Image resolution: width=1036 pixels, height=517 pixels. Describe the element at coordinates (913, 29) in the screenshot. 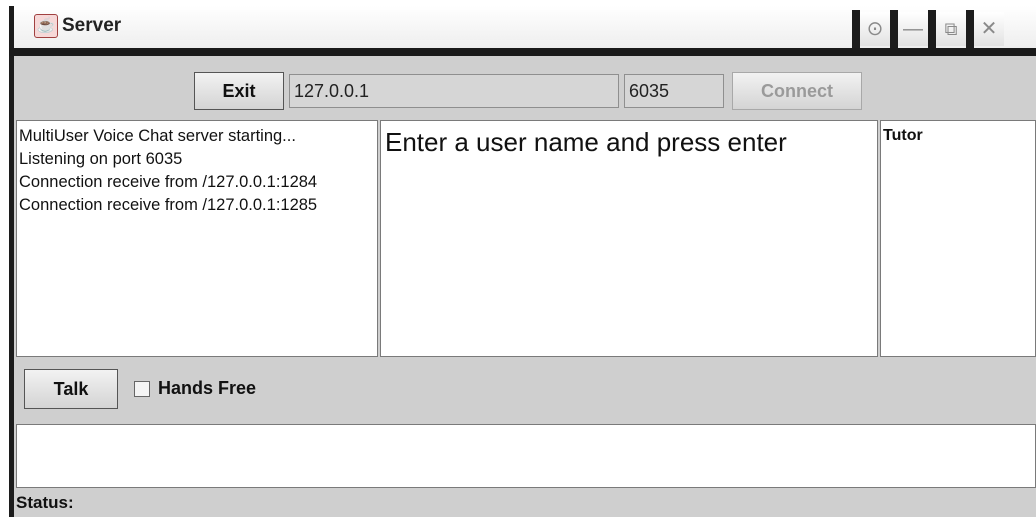

I see `minimize-icon: —` at that location.